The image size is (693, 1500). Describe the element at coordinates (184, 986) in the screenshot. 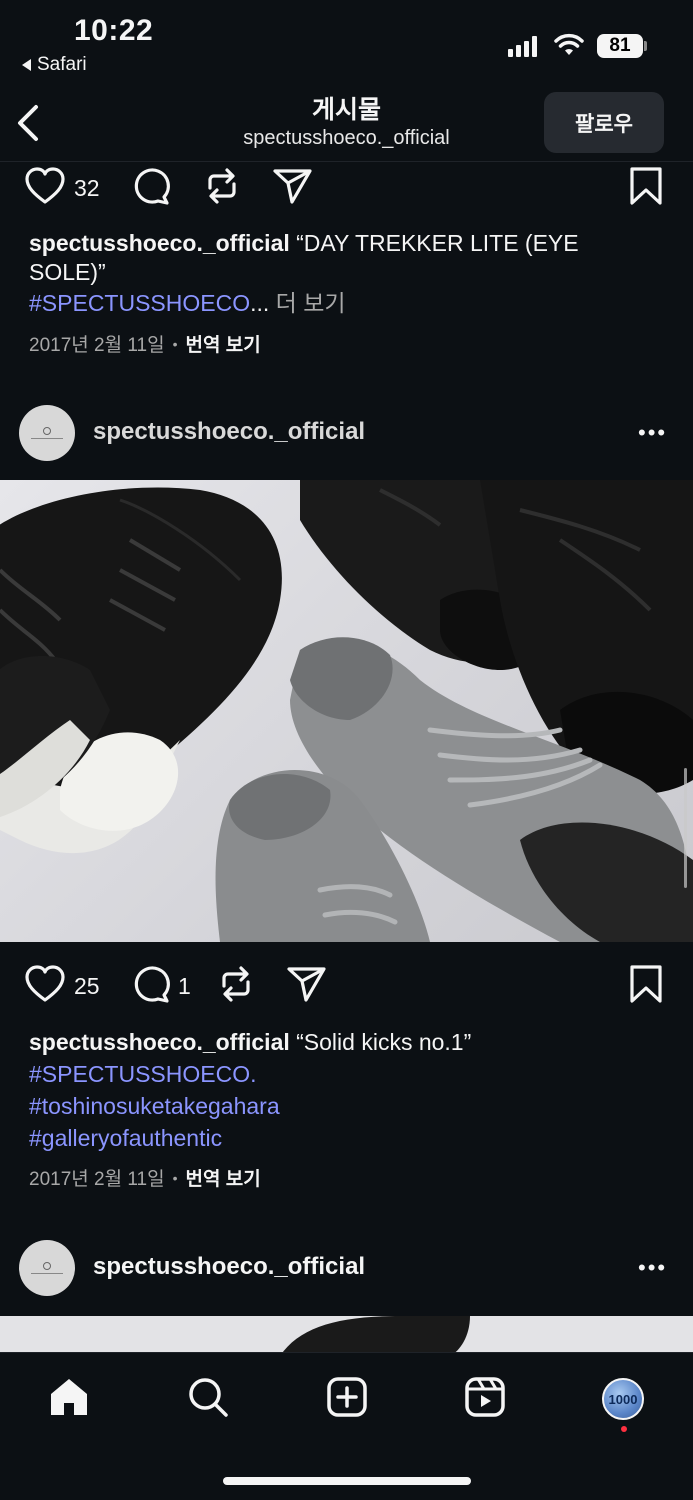

I see `comment-count: 1` at that location.